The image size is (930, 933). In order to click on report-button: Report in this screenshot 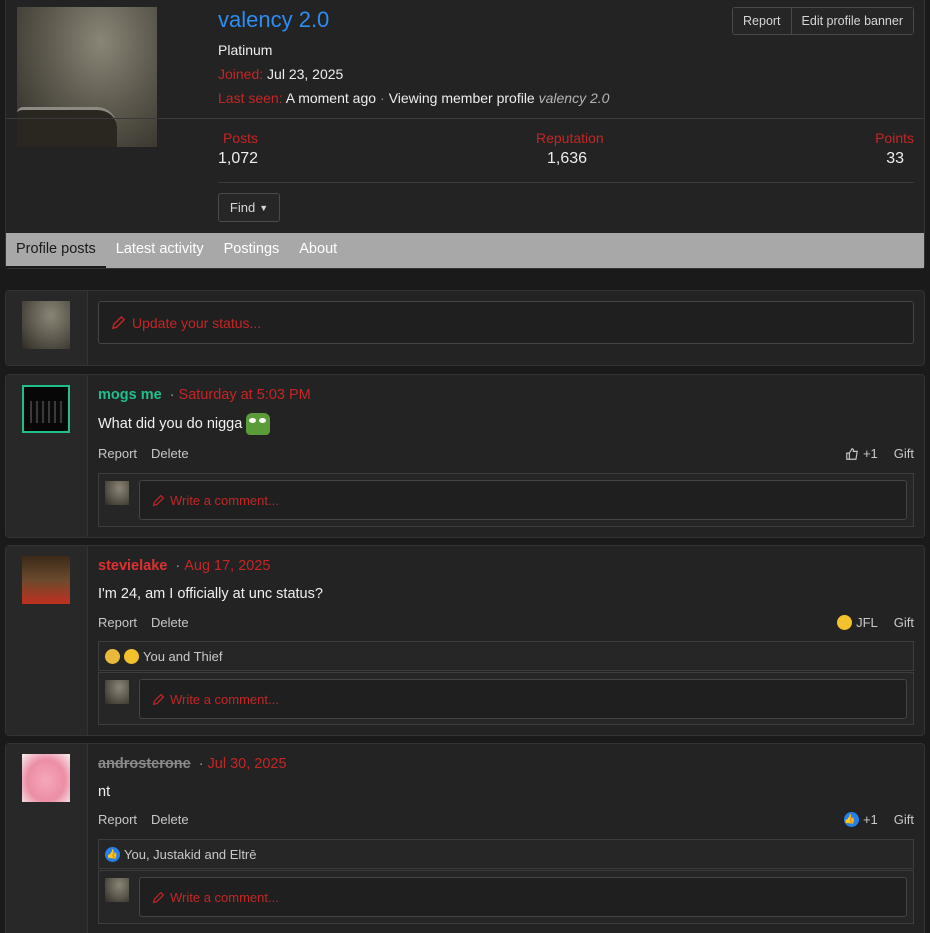, I will do `click(762, 21)`.